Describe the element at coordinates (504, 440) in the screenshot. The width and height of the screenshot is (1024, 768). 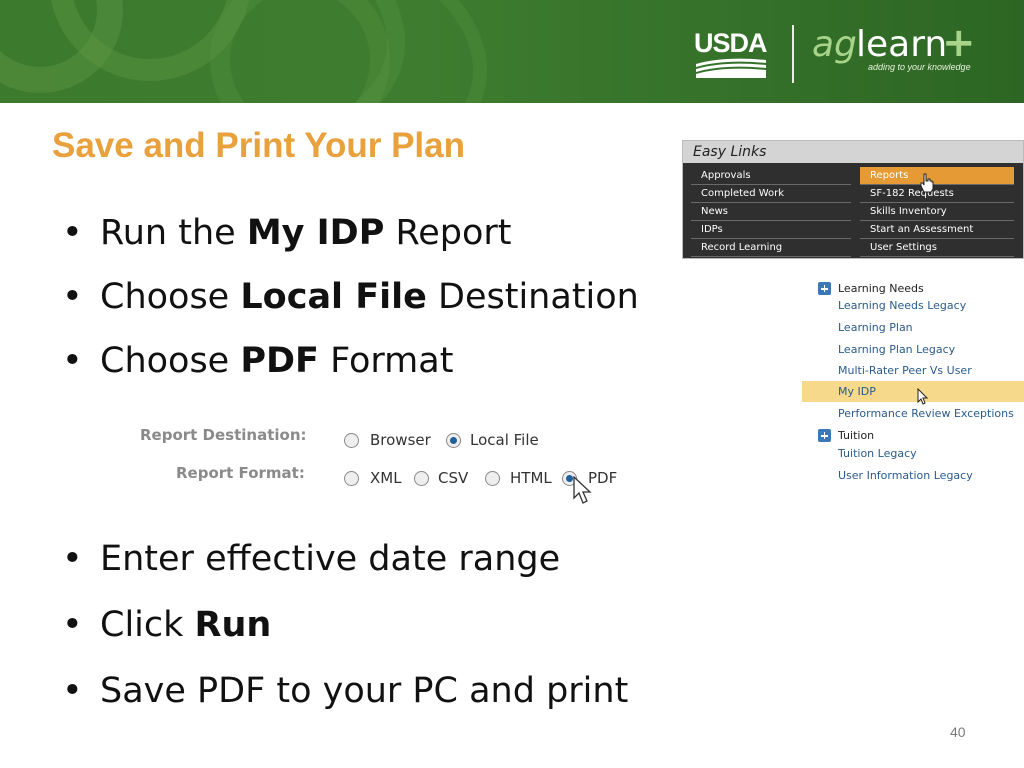
I see `radio-local-file-label: Local File` at that location.